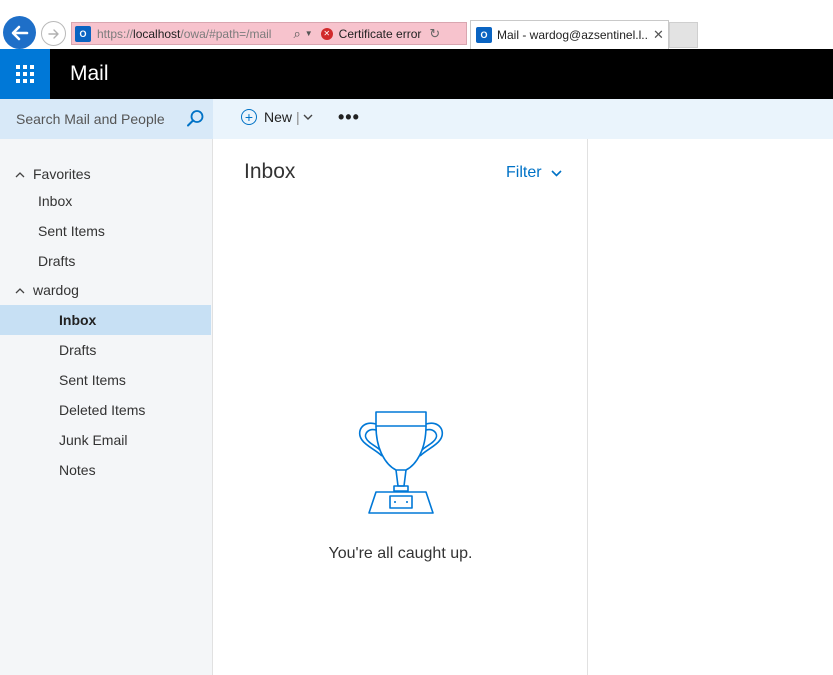  I want to click on certificate-error-icon: ✕, so click(326, 33).